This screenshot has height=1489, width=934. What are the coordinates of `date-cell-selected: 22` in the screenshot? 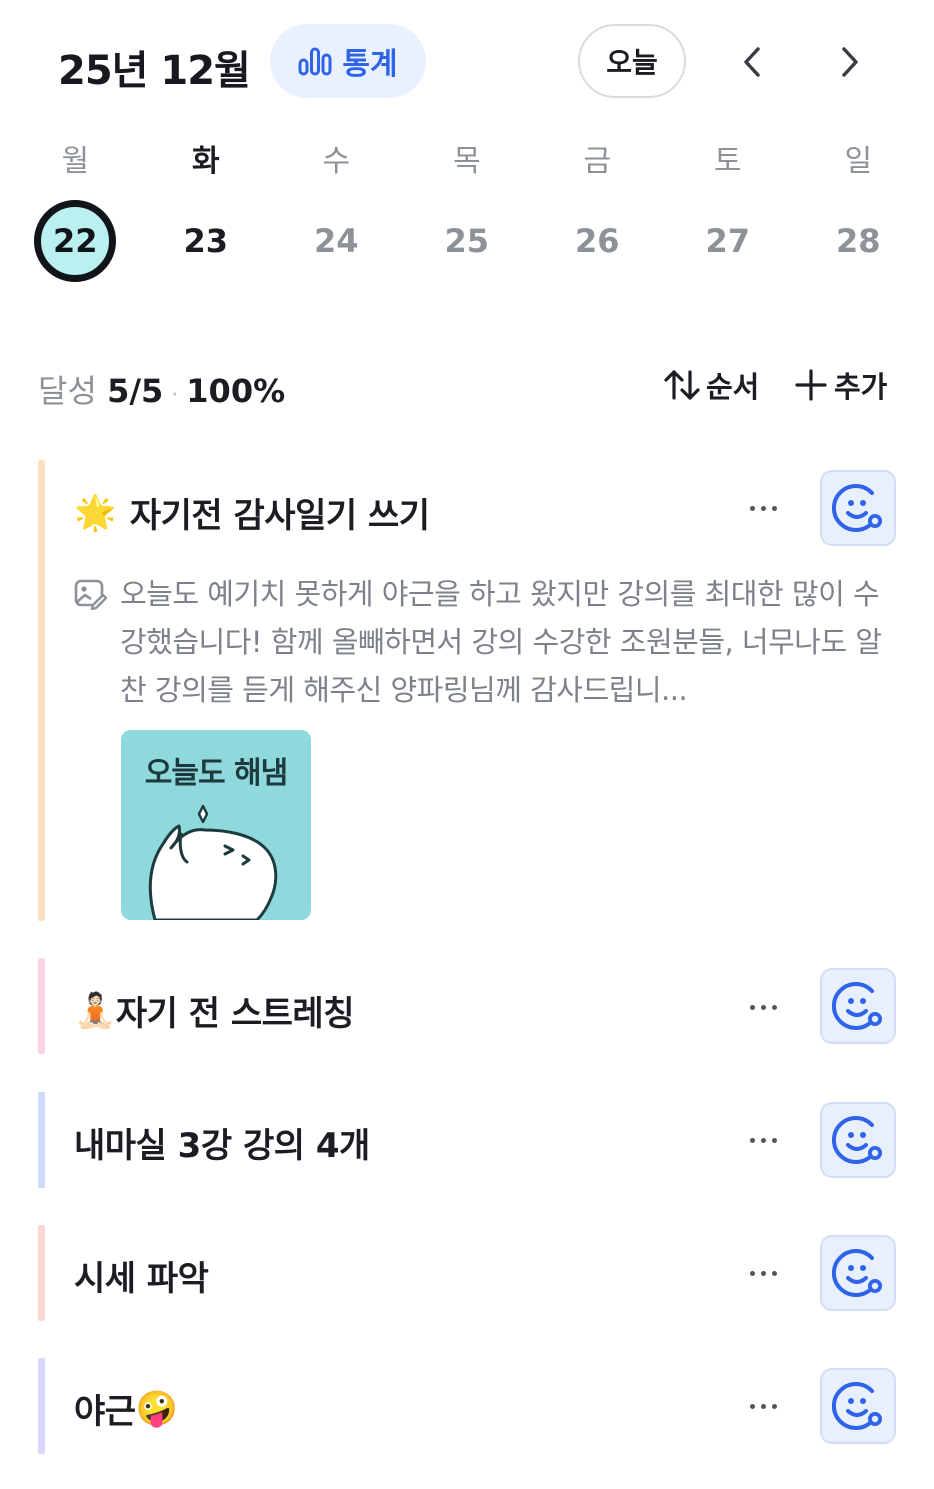 It's located at (75, 241).